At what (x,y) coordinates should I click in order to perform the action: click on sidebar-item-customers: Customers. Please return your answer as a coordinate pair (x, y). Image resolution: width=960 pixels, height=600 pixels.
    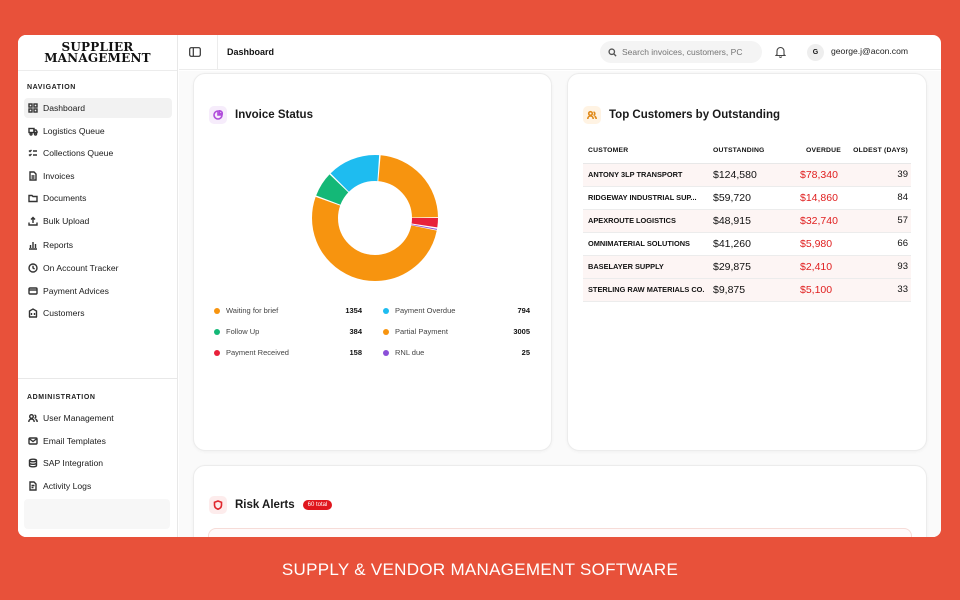
    Looking at the image, I should click on (98, 313).